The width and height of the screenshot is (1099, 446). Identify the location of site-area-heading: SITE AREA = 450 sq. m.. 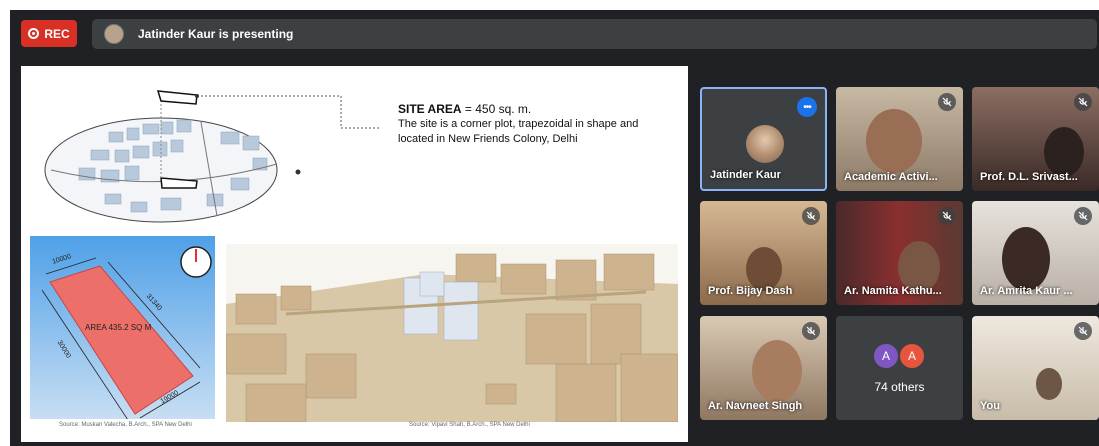
(465, 109).